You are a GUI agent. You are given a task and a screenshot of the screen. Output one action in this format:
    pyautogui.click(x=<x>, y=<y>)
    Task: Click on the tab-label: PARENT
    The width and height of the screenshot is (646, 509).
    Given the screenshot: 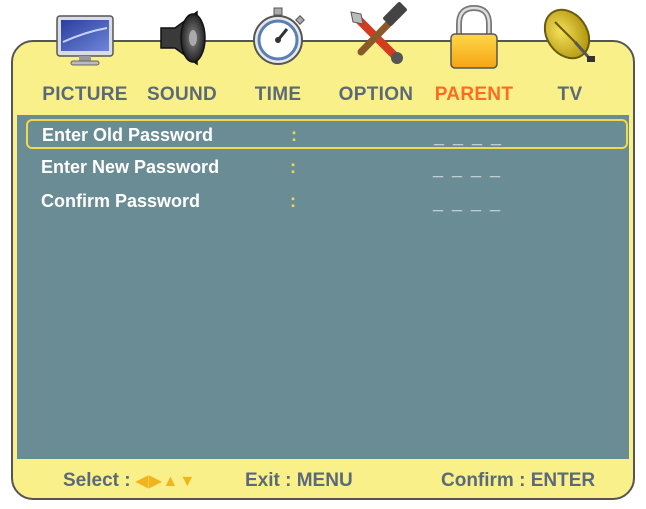 What is the action you would take?
    pyautogui.click(x=474, y=94)
    